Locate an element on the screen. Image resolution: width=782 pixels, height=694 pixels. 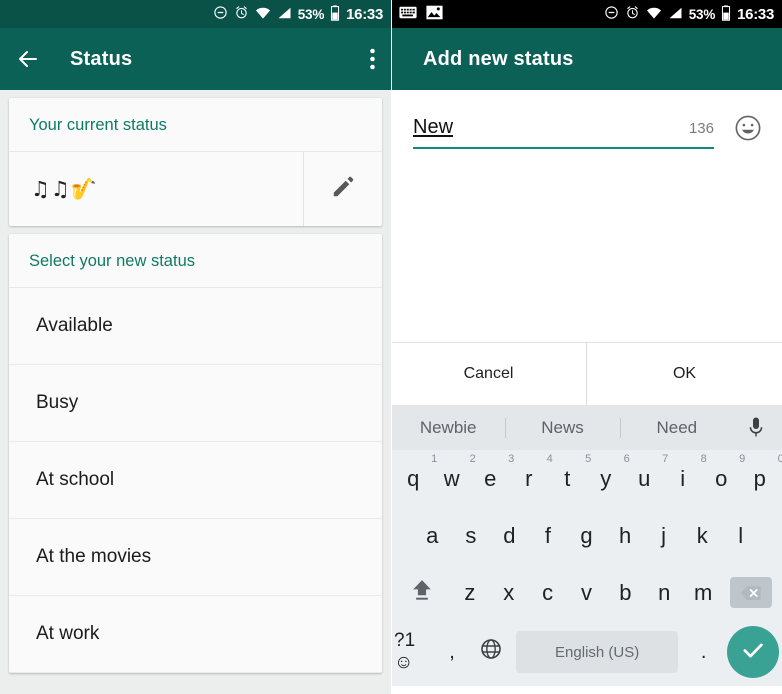
status-option-label: At school is located at coordinates (75, 479).